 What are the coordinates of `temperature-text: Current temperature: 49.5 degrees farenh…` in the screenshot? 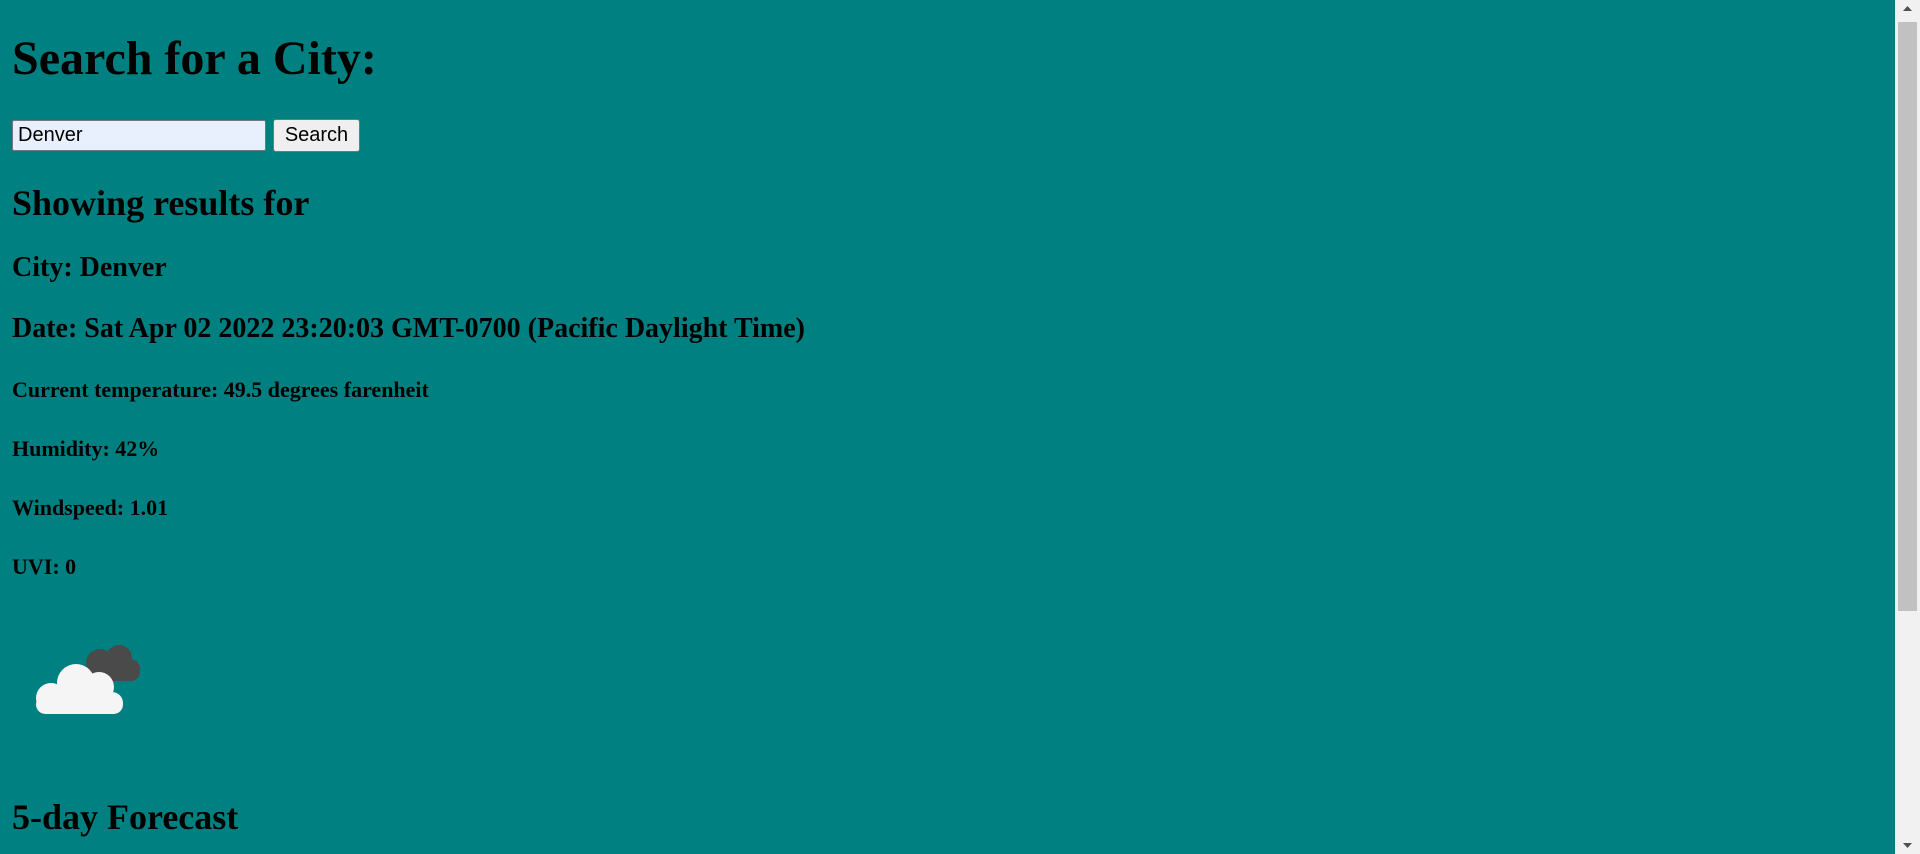 It's located at (220, 389).